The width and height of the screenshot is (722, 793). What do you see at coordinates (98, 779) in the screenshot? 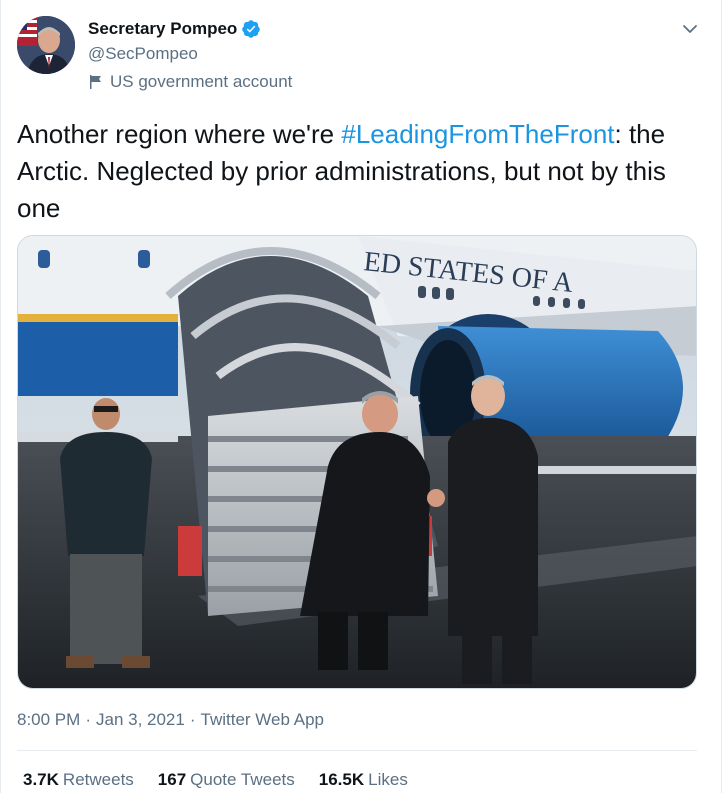
I see `retweets-label: Retweets` at bounding box center [98, 779].